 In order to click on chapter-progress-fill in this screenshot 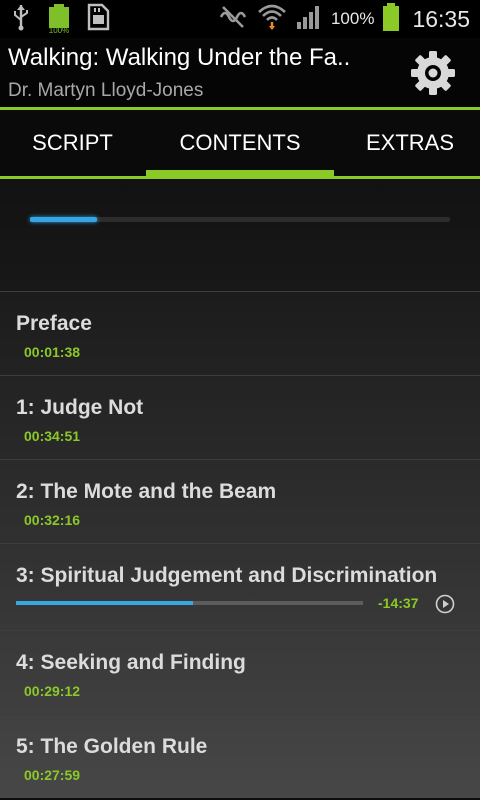, I will do `click(104, 603)`.